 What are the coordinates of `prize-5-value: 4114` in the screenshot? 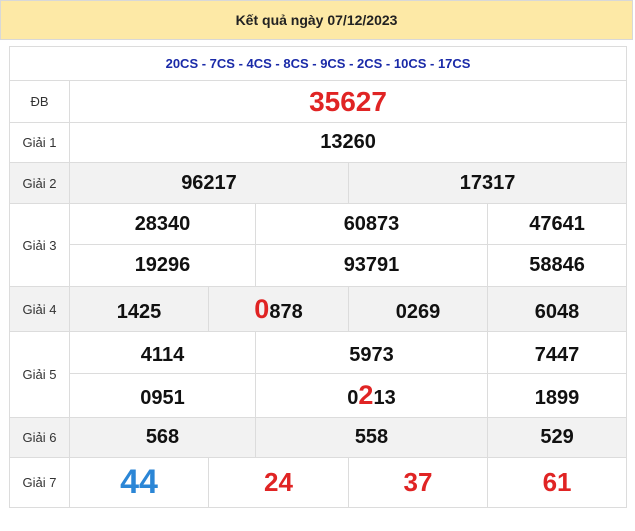 It's located at (162, 352).